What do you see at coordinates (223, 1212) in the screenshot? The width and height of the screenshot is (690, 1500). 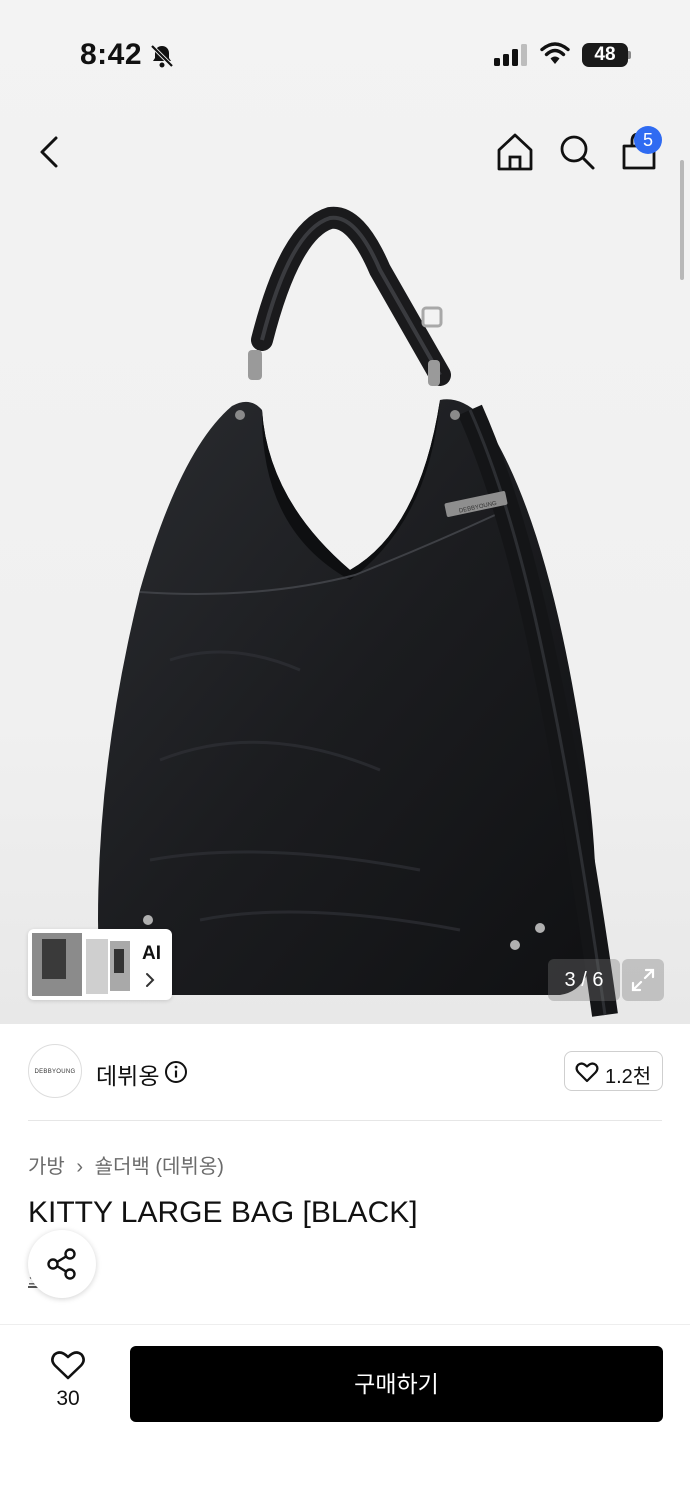 I see `product-title: KITTY LARGE BAG [BLACK]` at bounding box center [223, 1212].